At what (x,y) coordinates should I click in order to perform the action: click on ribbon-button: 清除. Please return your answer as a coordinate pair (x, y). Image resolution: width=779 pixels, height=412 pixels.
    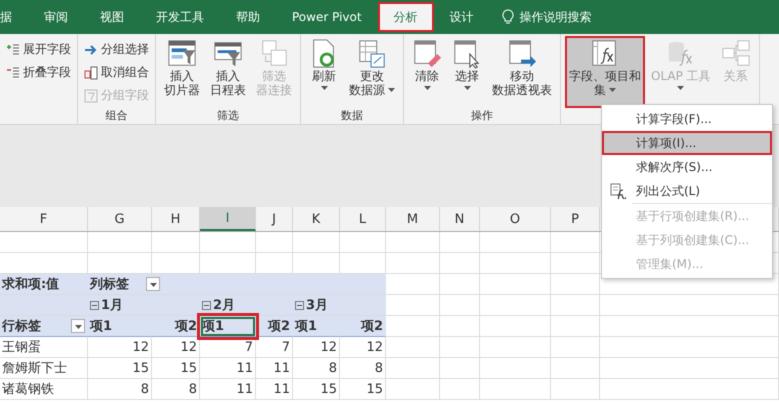
    Looking at the image, I should click on (427, 72).